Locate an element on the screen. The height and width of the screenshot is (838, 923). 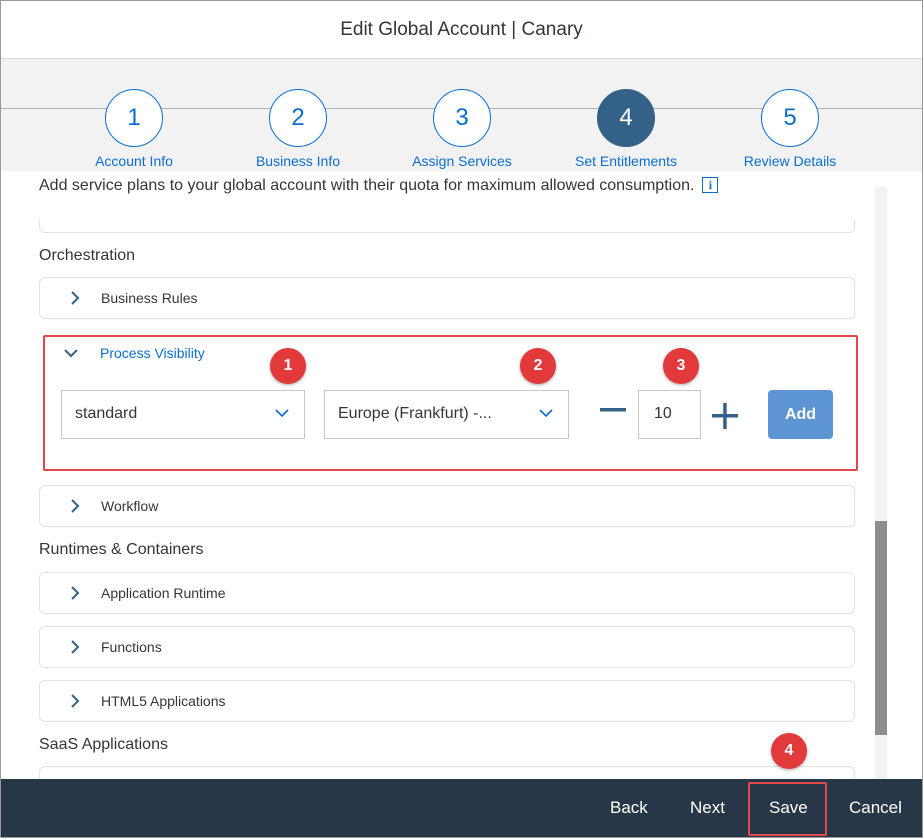
increment-button is located at coordinates (725, 419).